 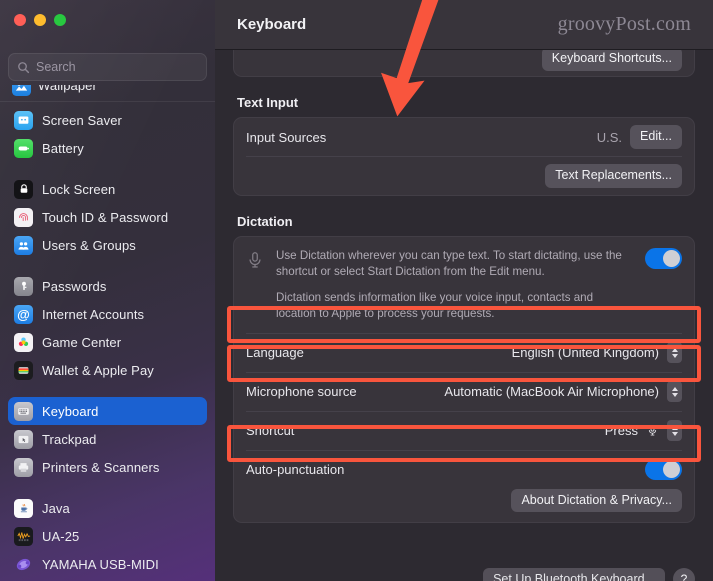 I want to click on sidebar-item-label: Java, so click(x=56, y=508).